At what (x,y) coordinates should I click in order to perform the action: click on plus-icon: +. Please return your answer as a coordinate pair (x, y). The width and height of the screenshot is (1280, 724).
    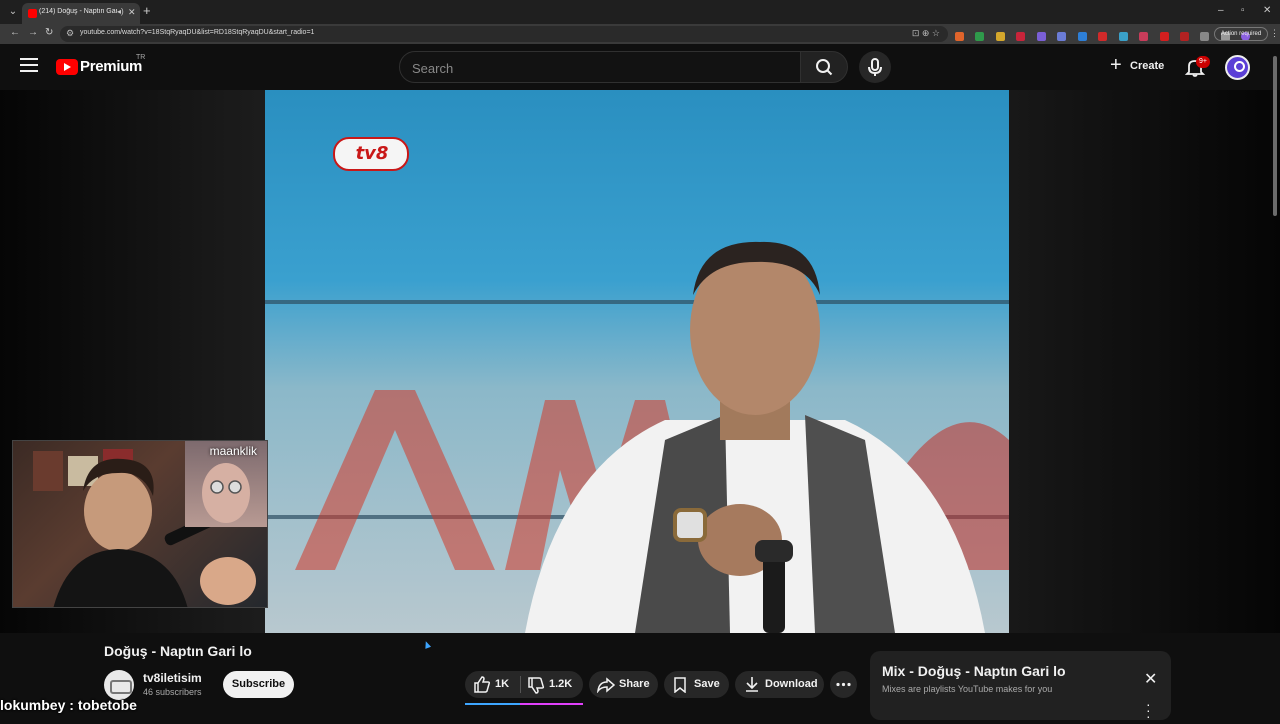
    Looking at the image, I should click on (1116, 65).